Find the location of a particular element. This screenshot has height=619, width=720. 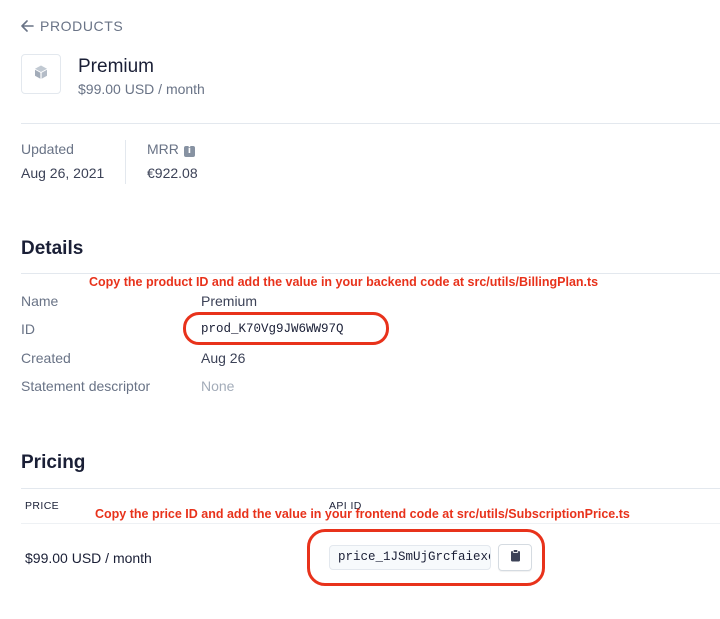

product-image is located at coordinates (41, 74).